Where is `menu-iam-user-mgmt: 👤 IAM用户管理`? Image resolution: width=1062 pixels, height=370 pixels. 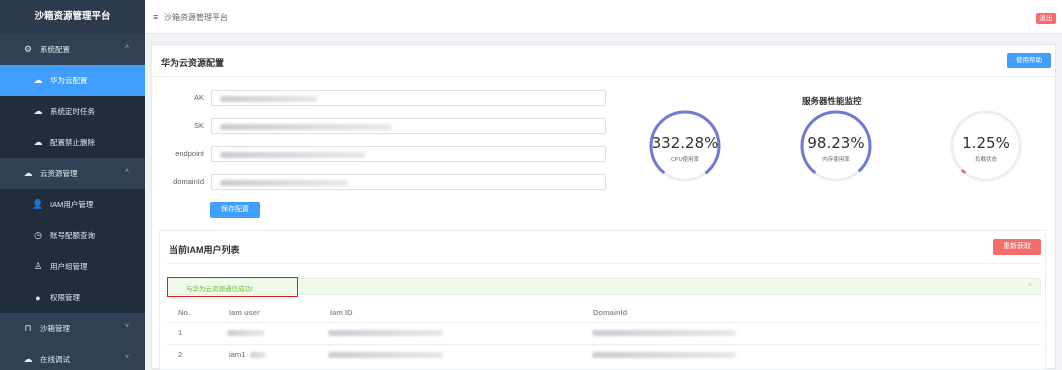
menu-iam-user-mgmt: 👤 IAM用户管理 is located at coordinates (72, 204).